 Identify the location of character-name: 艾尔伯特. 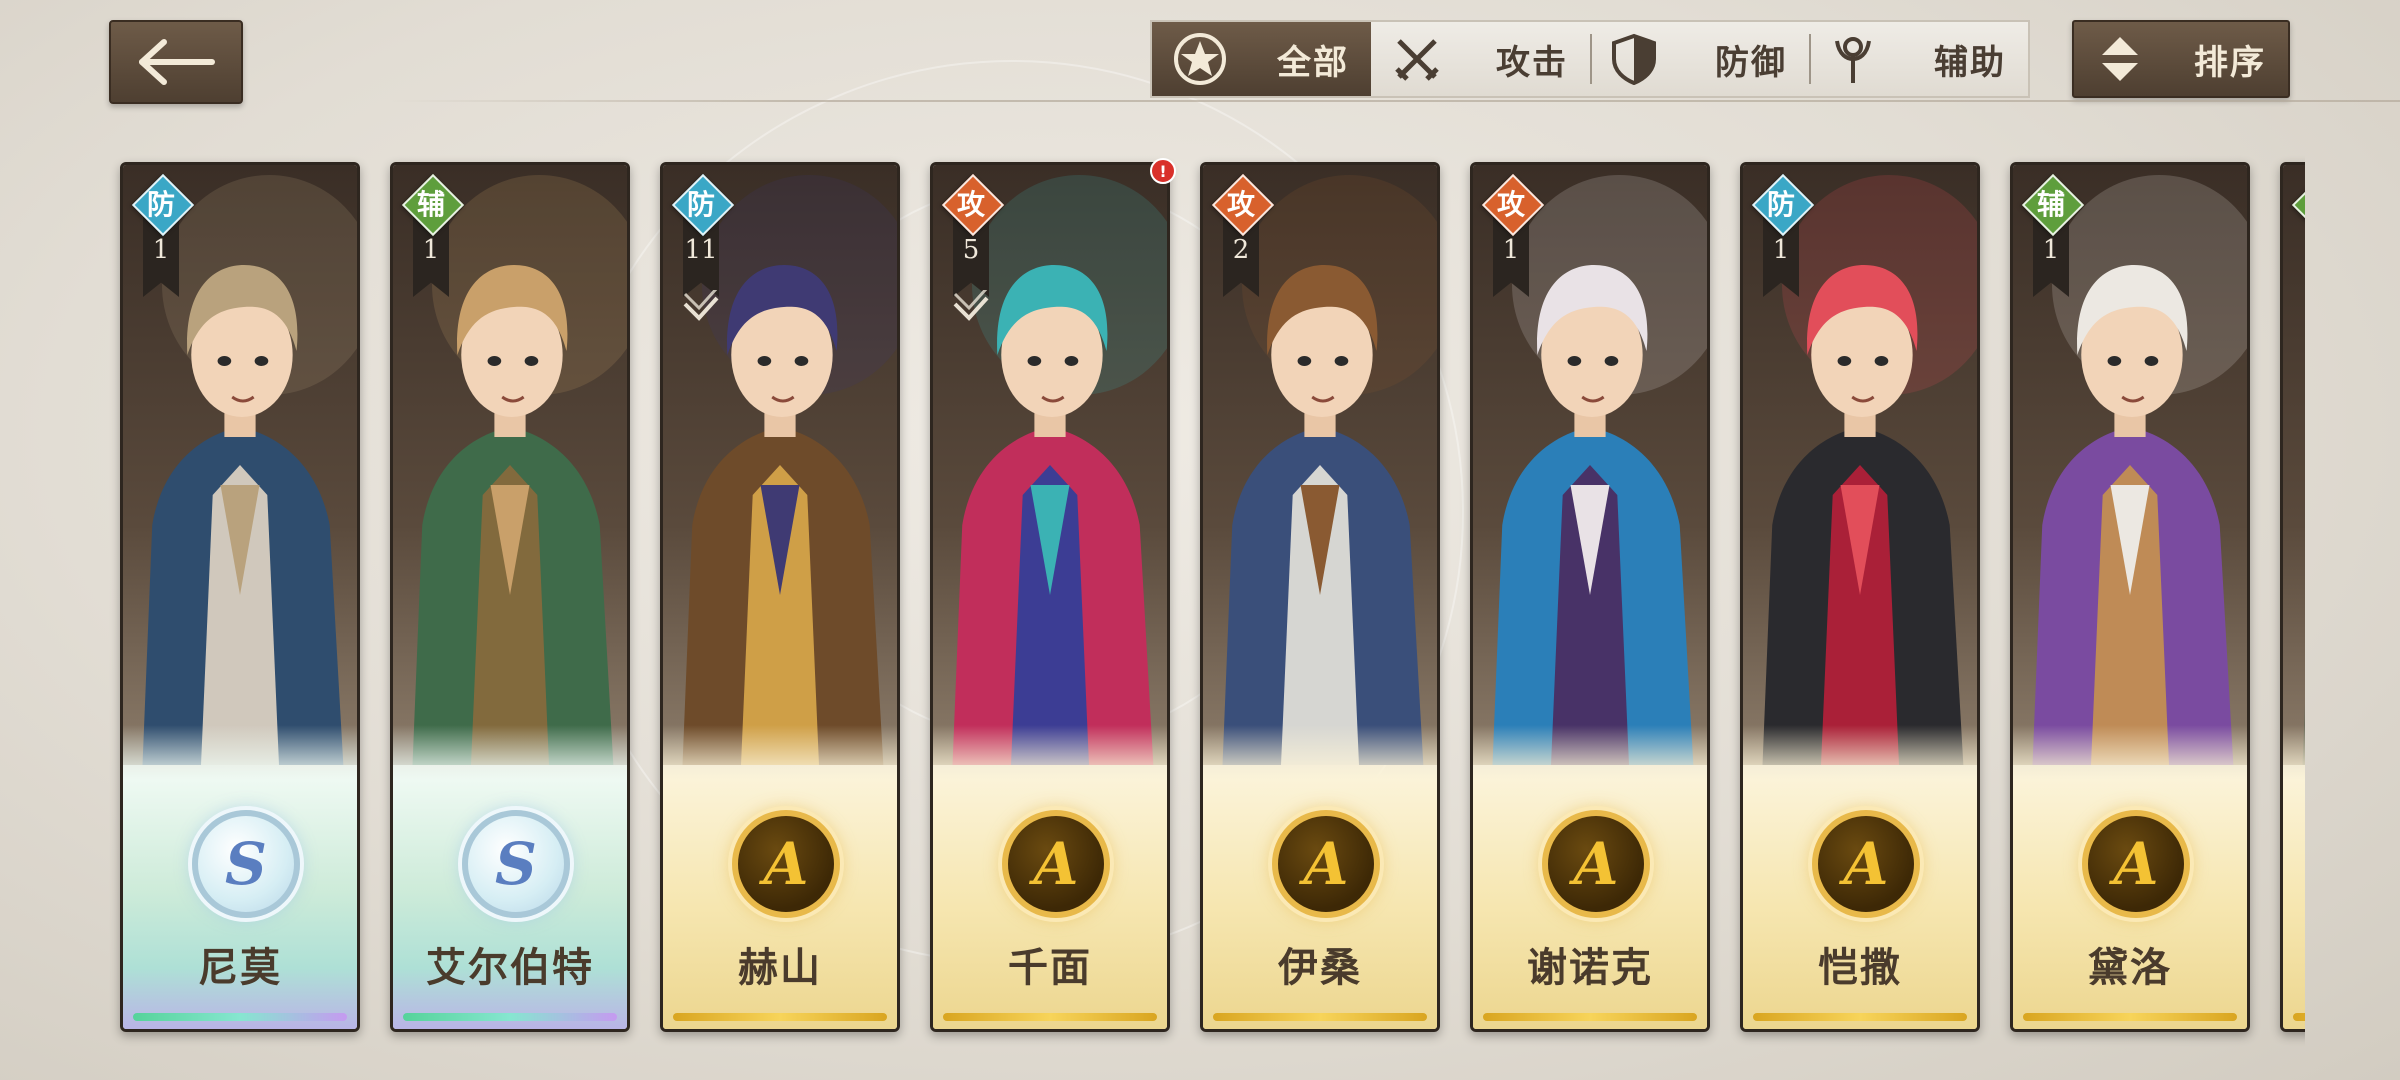
(510, 968).